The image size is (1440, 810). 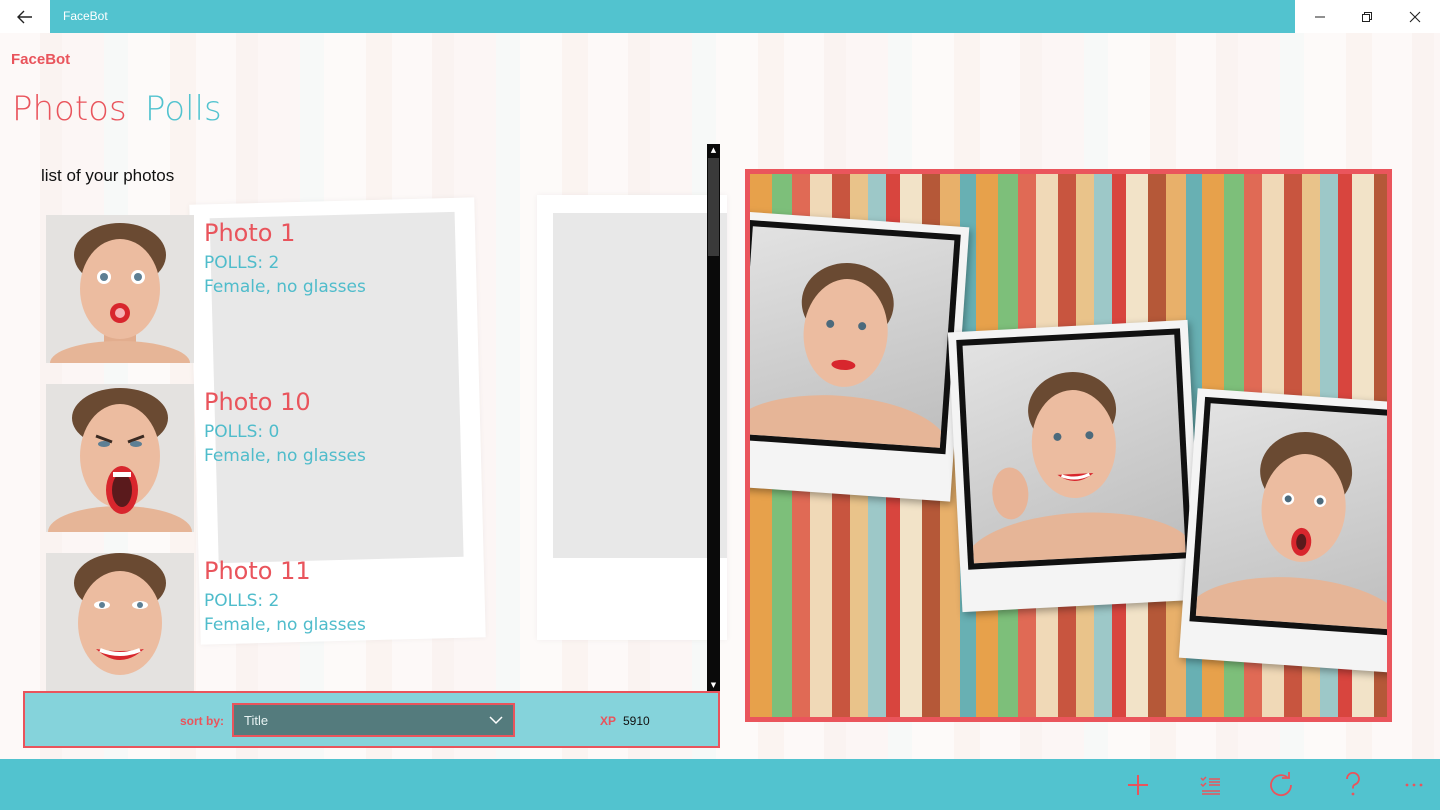 I want to click on help-button, so click(x=1353, y=785).